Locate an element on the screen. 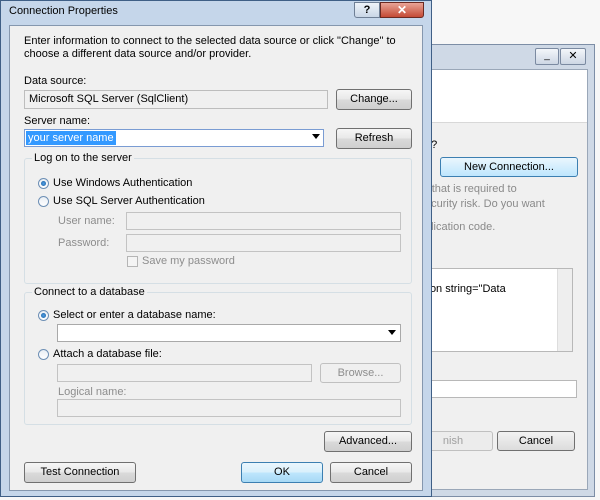 This screenshot has height=500, width=600. test-connection-button: Test Connection is located at coordinates (80, 472).